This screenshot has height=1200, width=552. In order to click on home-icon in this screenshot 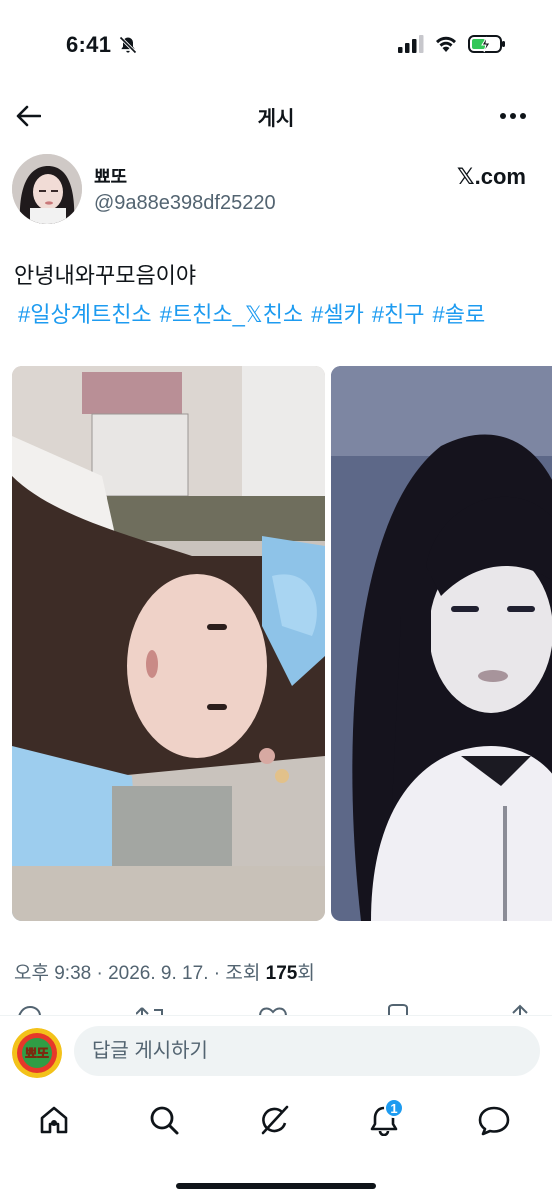, I will do `click(54, 1120)`.